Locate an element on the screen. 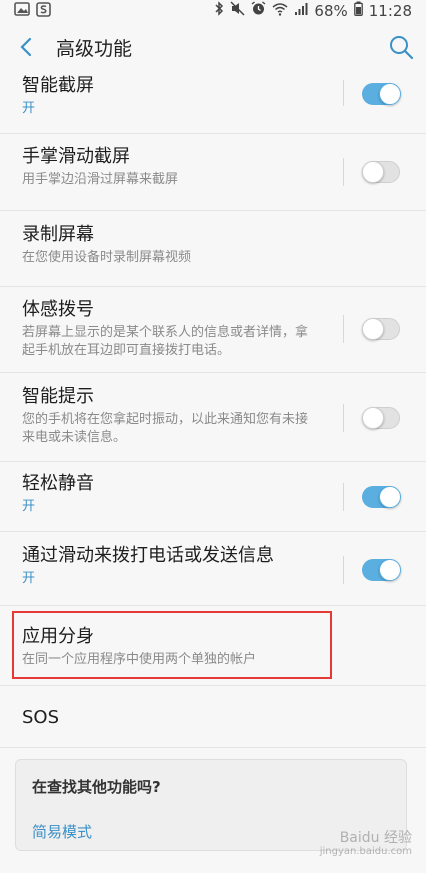 The width and height of the screenshot is (426, 873). setting-dual-messenger: 应用分身 在同一个应用程序中使用两个单独的帐户 is located at coordinates (213, 646).